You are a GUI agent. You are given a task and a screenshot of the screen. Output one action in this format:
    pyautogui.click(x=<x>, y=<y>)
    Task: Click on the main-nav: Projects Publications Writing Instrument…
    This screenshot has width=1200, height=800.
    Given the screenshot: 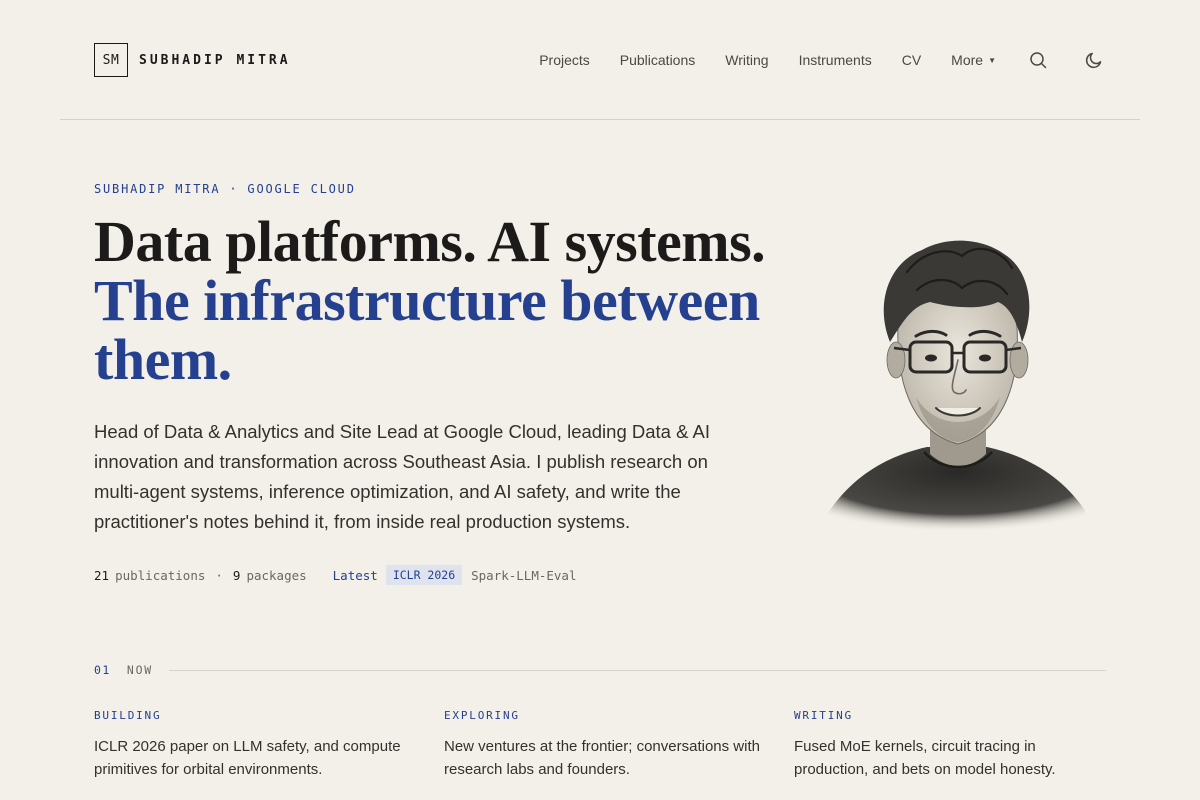 What is the action you would take?
    pyautogui.click(x=839, y=60)
    